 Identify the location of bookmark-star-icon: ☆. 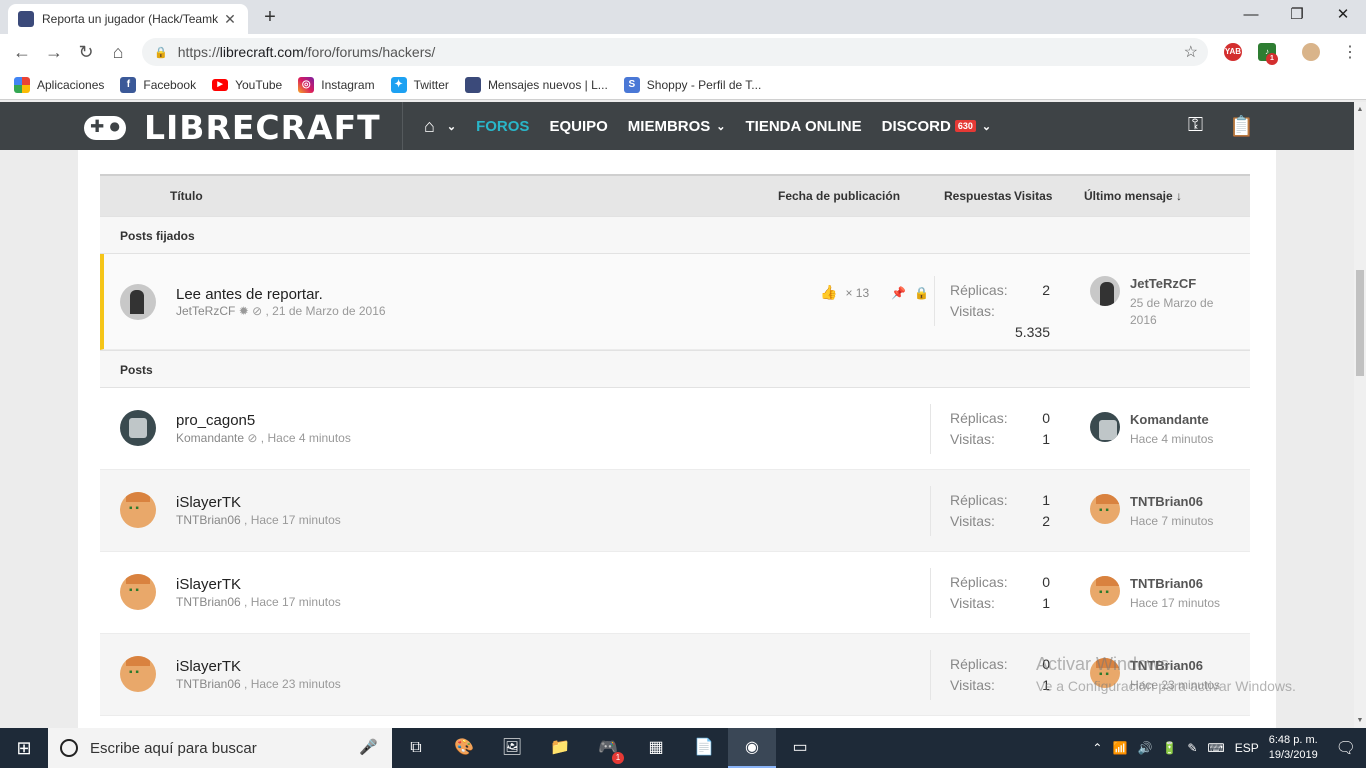
(1191, 52).